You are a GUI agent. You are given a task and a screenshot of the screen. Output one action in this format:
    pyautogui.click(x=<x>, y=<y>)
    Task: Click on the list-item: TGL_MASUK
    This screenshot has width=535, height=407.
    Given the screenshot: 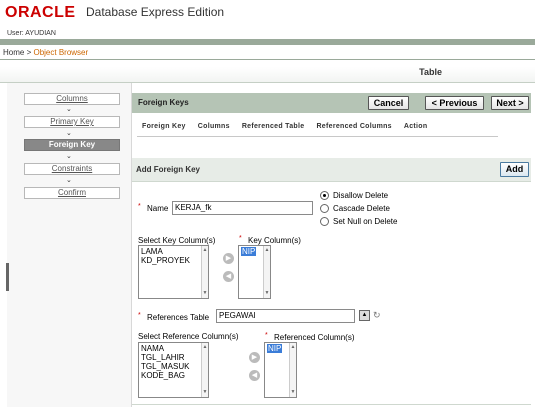 What is the action you would take?
    pyautogui.click(x=173, y=366)
    